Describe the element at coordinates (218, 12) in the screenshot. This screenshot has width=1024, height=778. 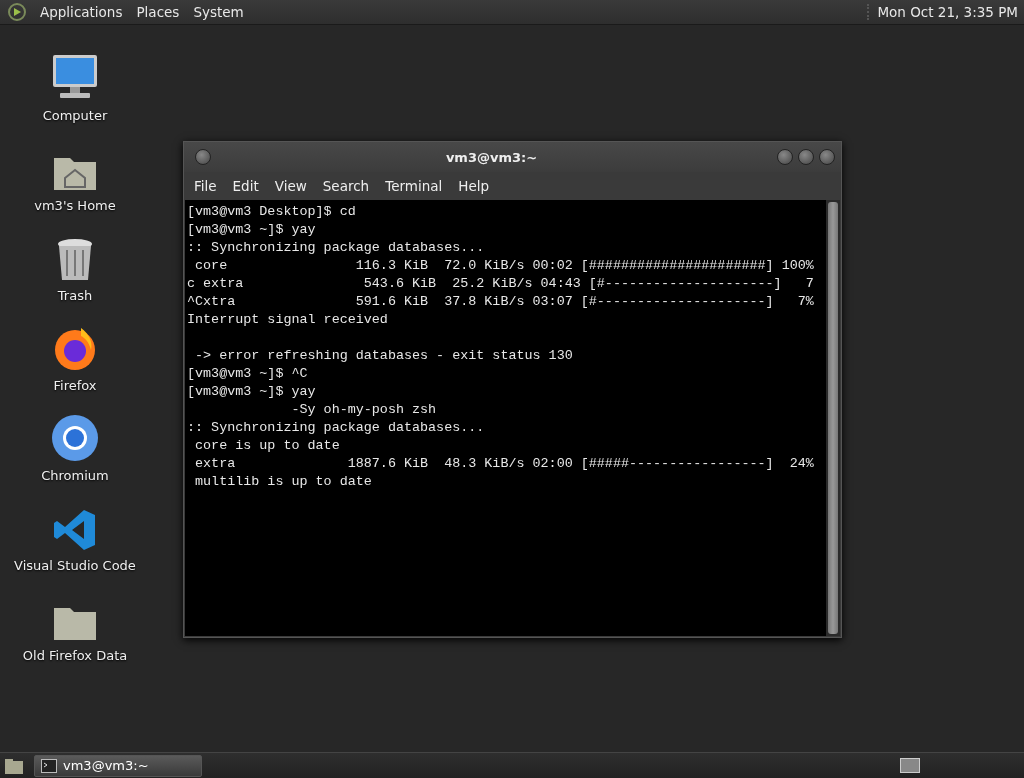
I see `panel-menu: System` at that location.